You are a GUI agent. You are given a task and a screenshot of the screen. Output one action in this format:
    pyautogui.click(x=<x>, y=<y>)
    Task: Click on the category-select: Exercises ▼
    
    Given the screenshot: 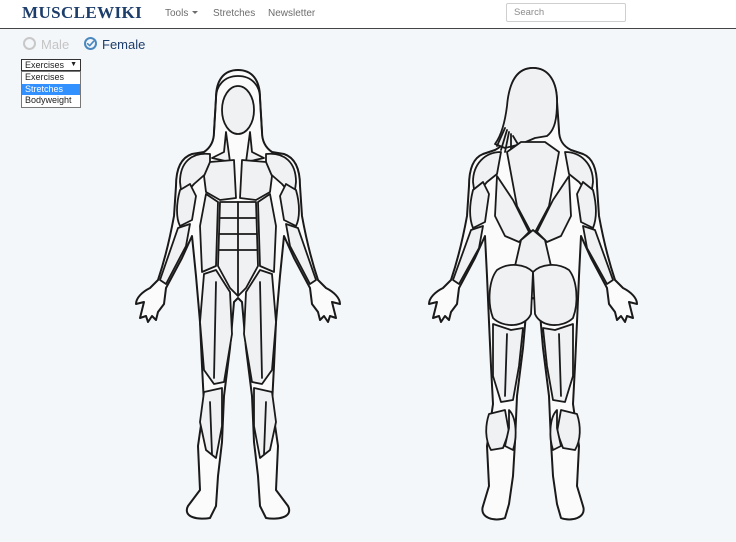 What is the action you would take?
    pyautogui.click(x=51, y=65)
    